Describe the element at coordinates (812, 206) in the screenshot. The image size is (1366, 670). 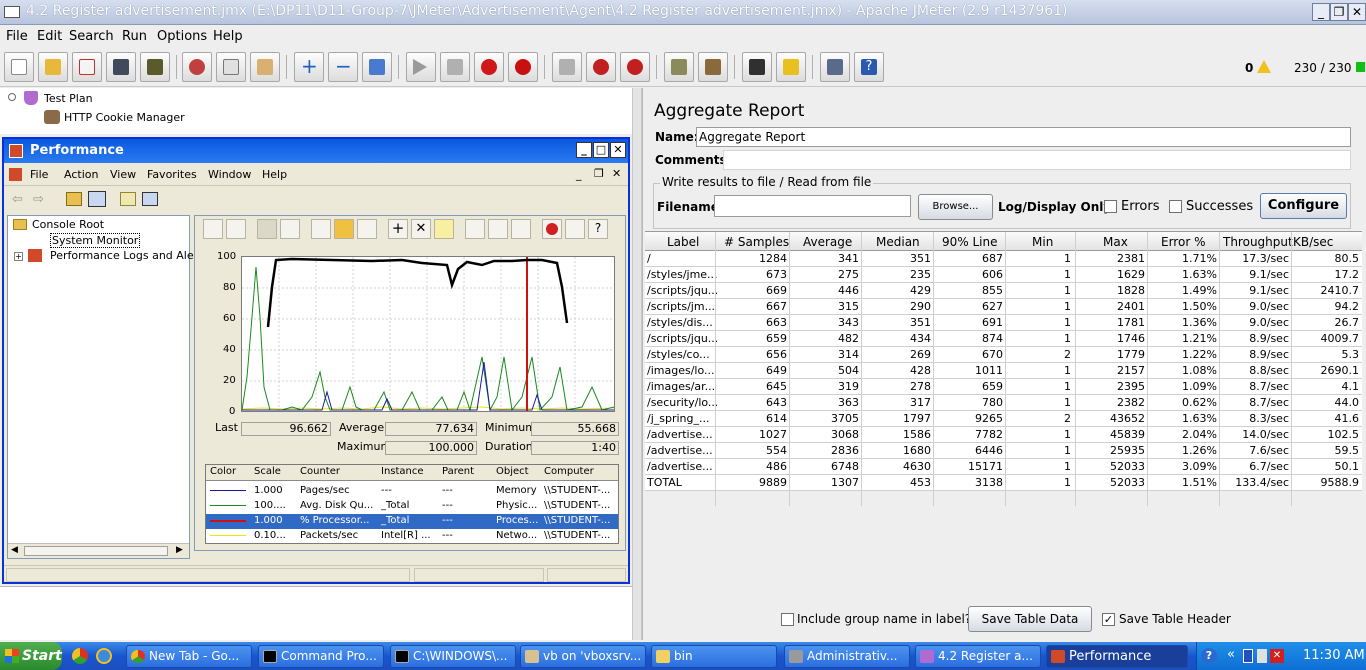
I see `filename-input` at that location.